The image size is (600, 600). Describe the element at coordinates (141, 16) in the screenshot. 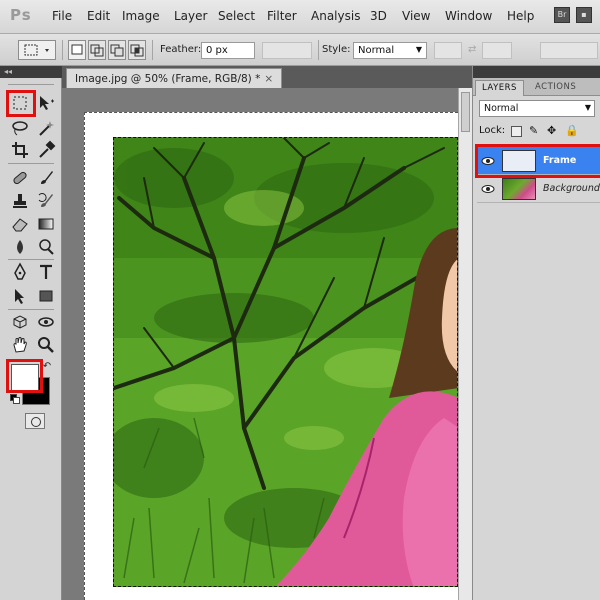

I see `menu-image: Image` at that location.